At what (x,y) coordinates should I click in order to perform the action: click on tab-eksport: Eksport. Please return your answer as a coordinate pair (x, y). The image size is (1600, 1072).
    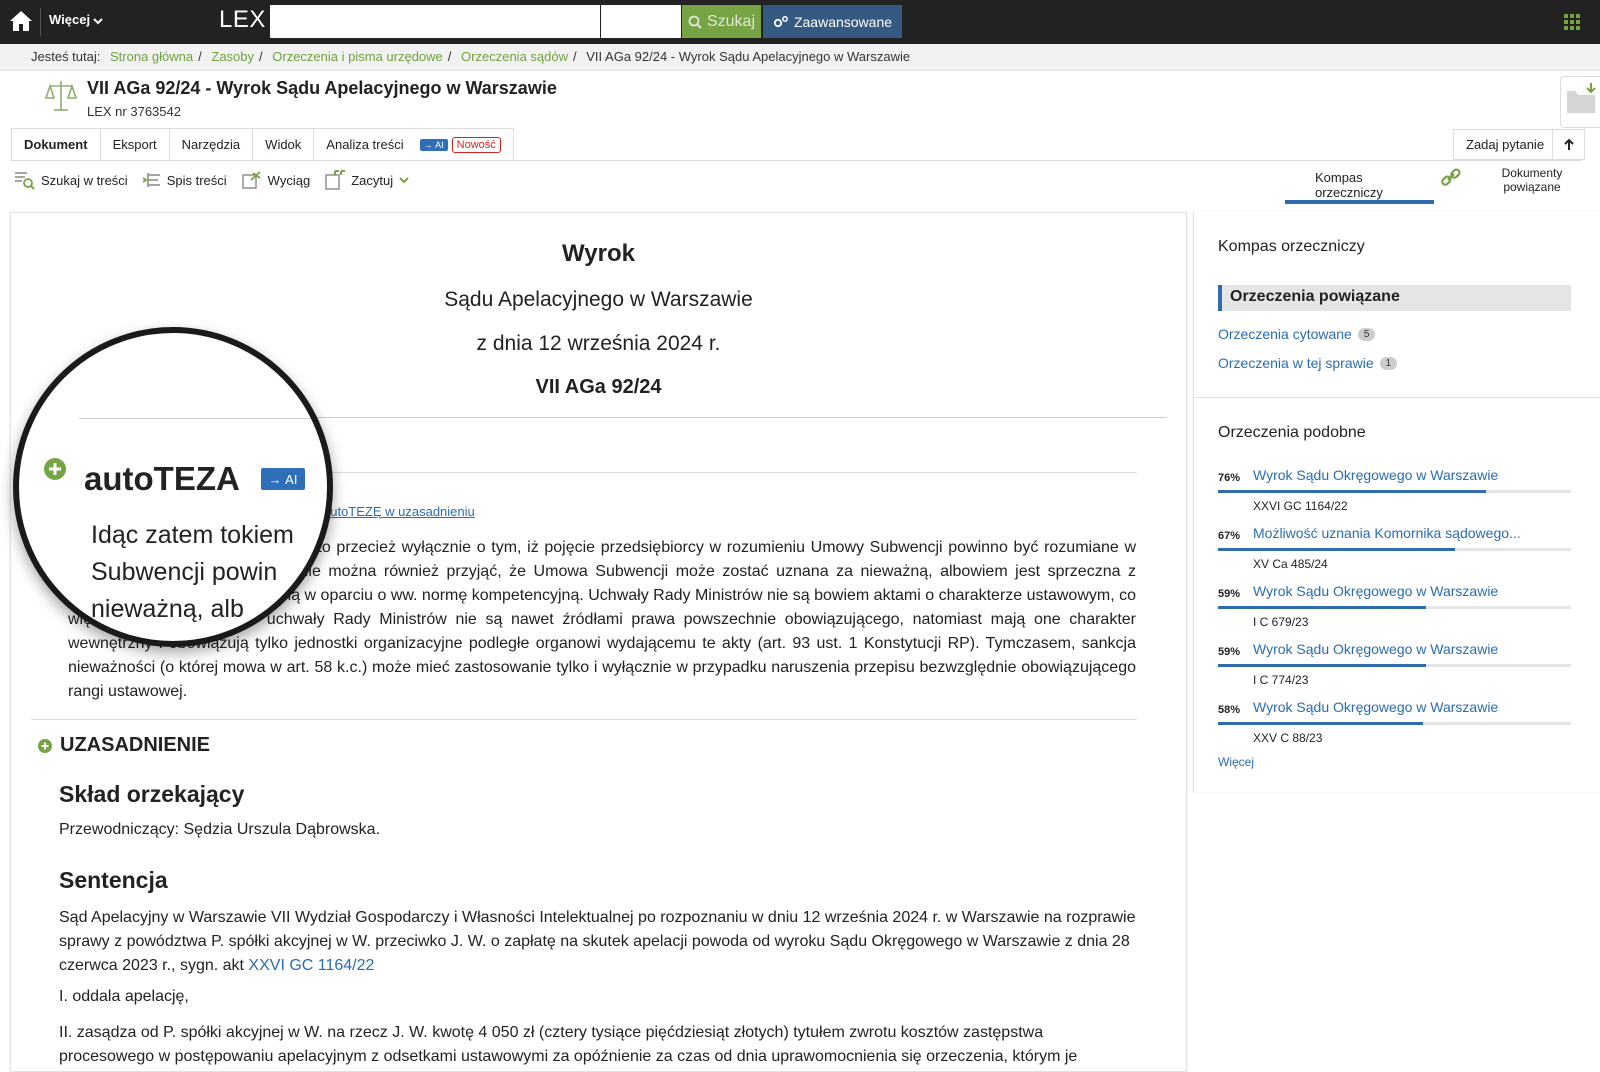
    Looking at the image, I should click on (135, 144).